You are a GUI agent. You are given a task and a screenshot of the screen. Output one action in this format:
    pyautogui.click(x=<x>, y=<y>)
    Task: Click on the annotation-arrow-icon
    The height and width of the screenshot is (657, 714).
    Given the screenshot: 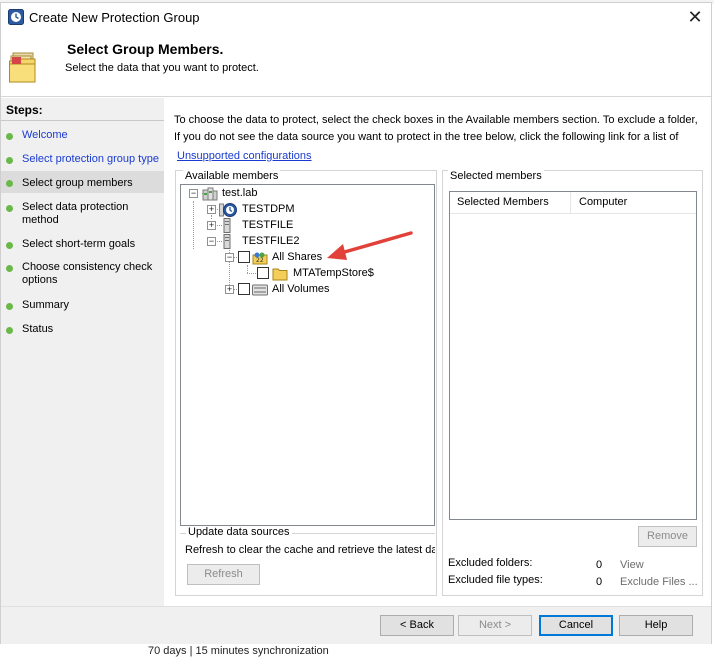 What is the action you would take?
    pyautogui.click(x=370, y=245)
    